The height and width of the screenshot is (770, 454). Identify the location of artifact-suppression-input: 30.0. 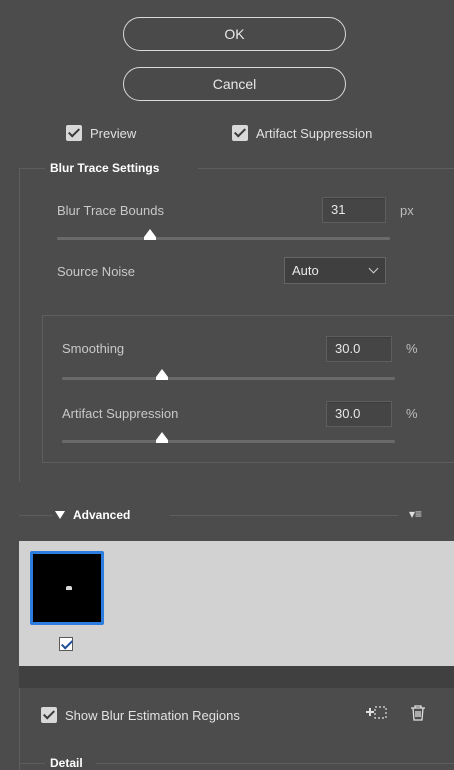
(359, 414).